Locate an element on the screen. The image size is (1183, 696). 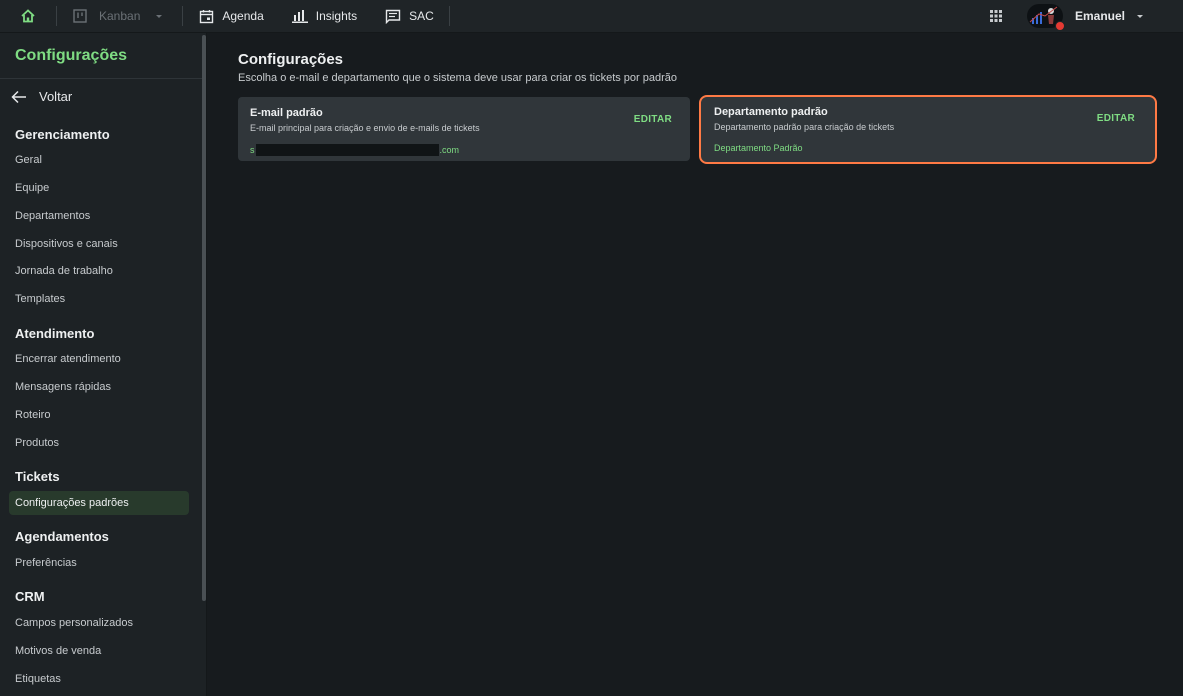
notification-badge is located at coordinates (1059, 26).